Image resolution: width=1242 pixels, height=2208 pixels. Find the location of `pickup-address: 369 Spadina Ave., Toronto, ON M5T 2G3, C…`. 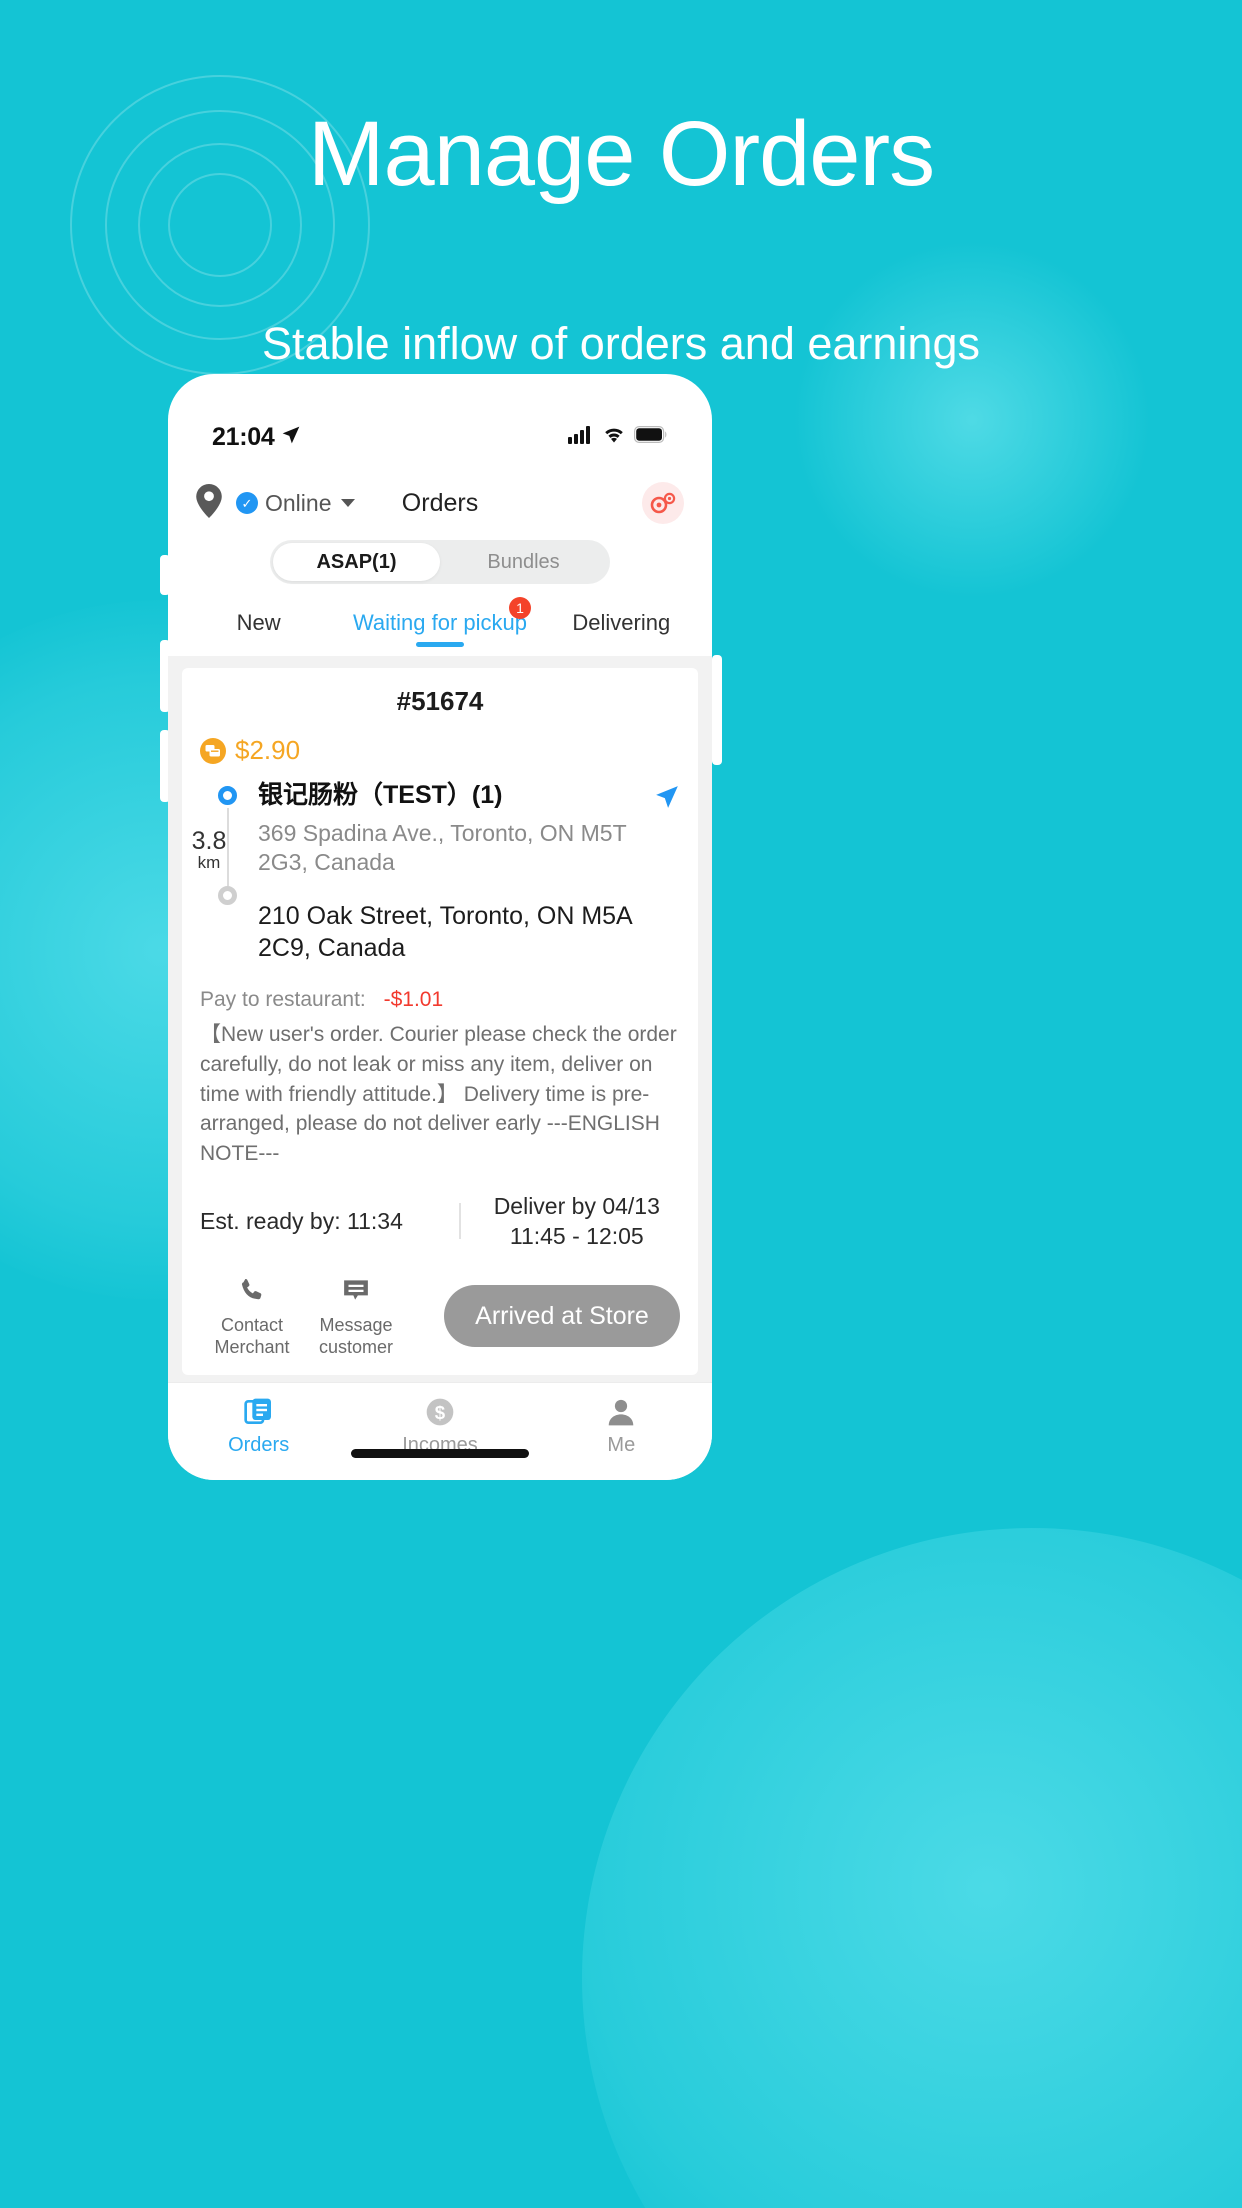

pickup-address: 369 Spadina Ave., Toronto, ON M5T 2G3, C… is located at coordinates (442, 848).